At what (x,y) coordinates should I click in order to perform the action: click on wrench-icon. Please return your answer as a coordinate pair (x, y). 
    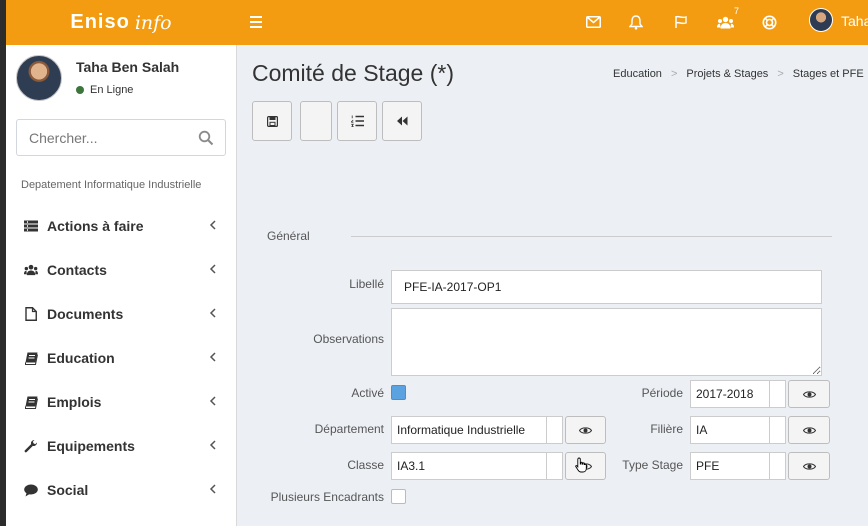
    Looking at the image, I should click on (31, 446).